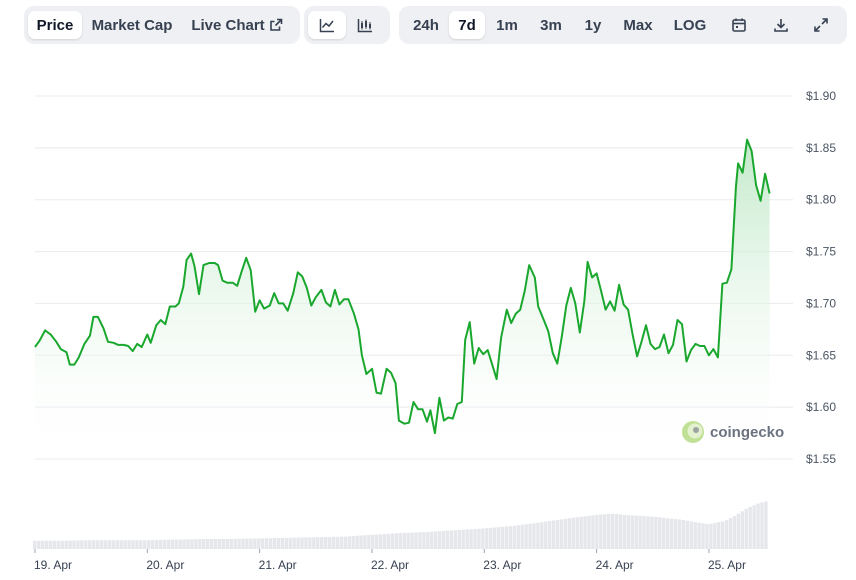  What do you see at coordinates (821, 459) in the screenshot?
I see `y-tick-label: $1.55` at bounding box center [821, 459].